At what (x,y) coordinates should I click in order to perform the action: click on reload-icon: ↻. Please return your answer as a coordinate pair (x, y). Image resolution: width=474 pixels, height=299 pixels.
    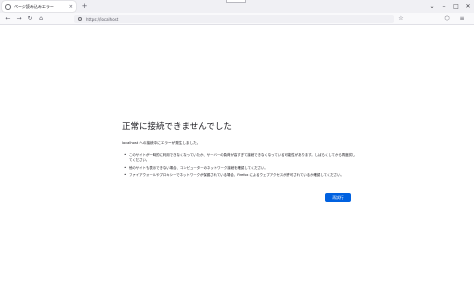
    Looking at the image, I should click on (30, 19).